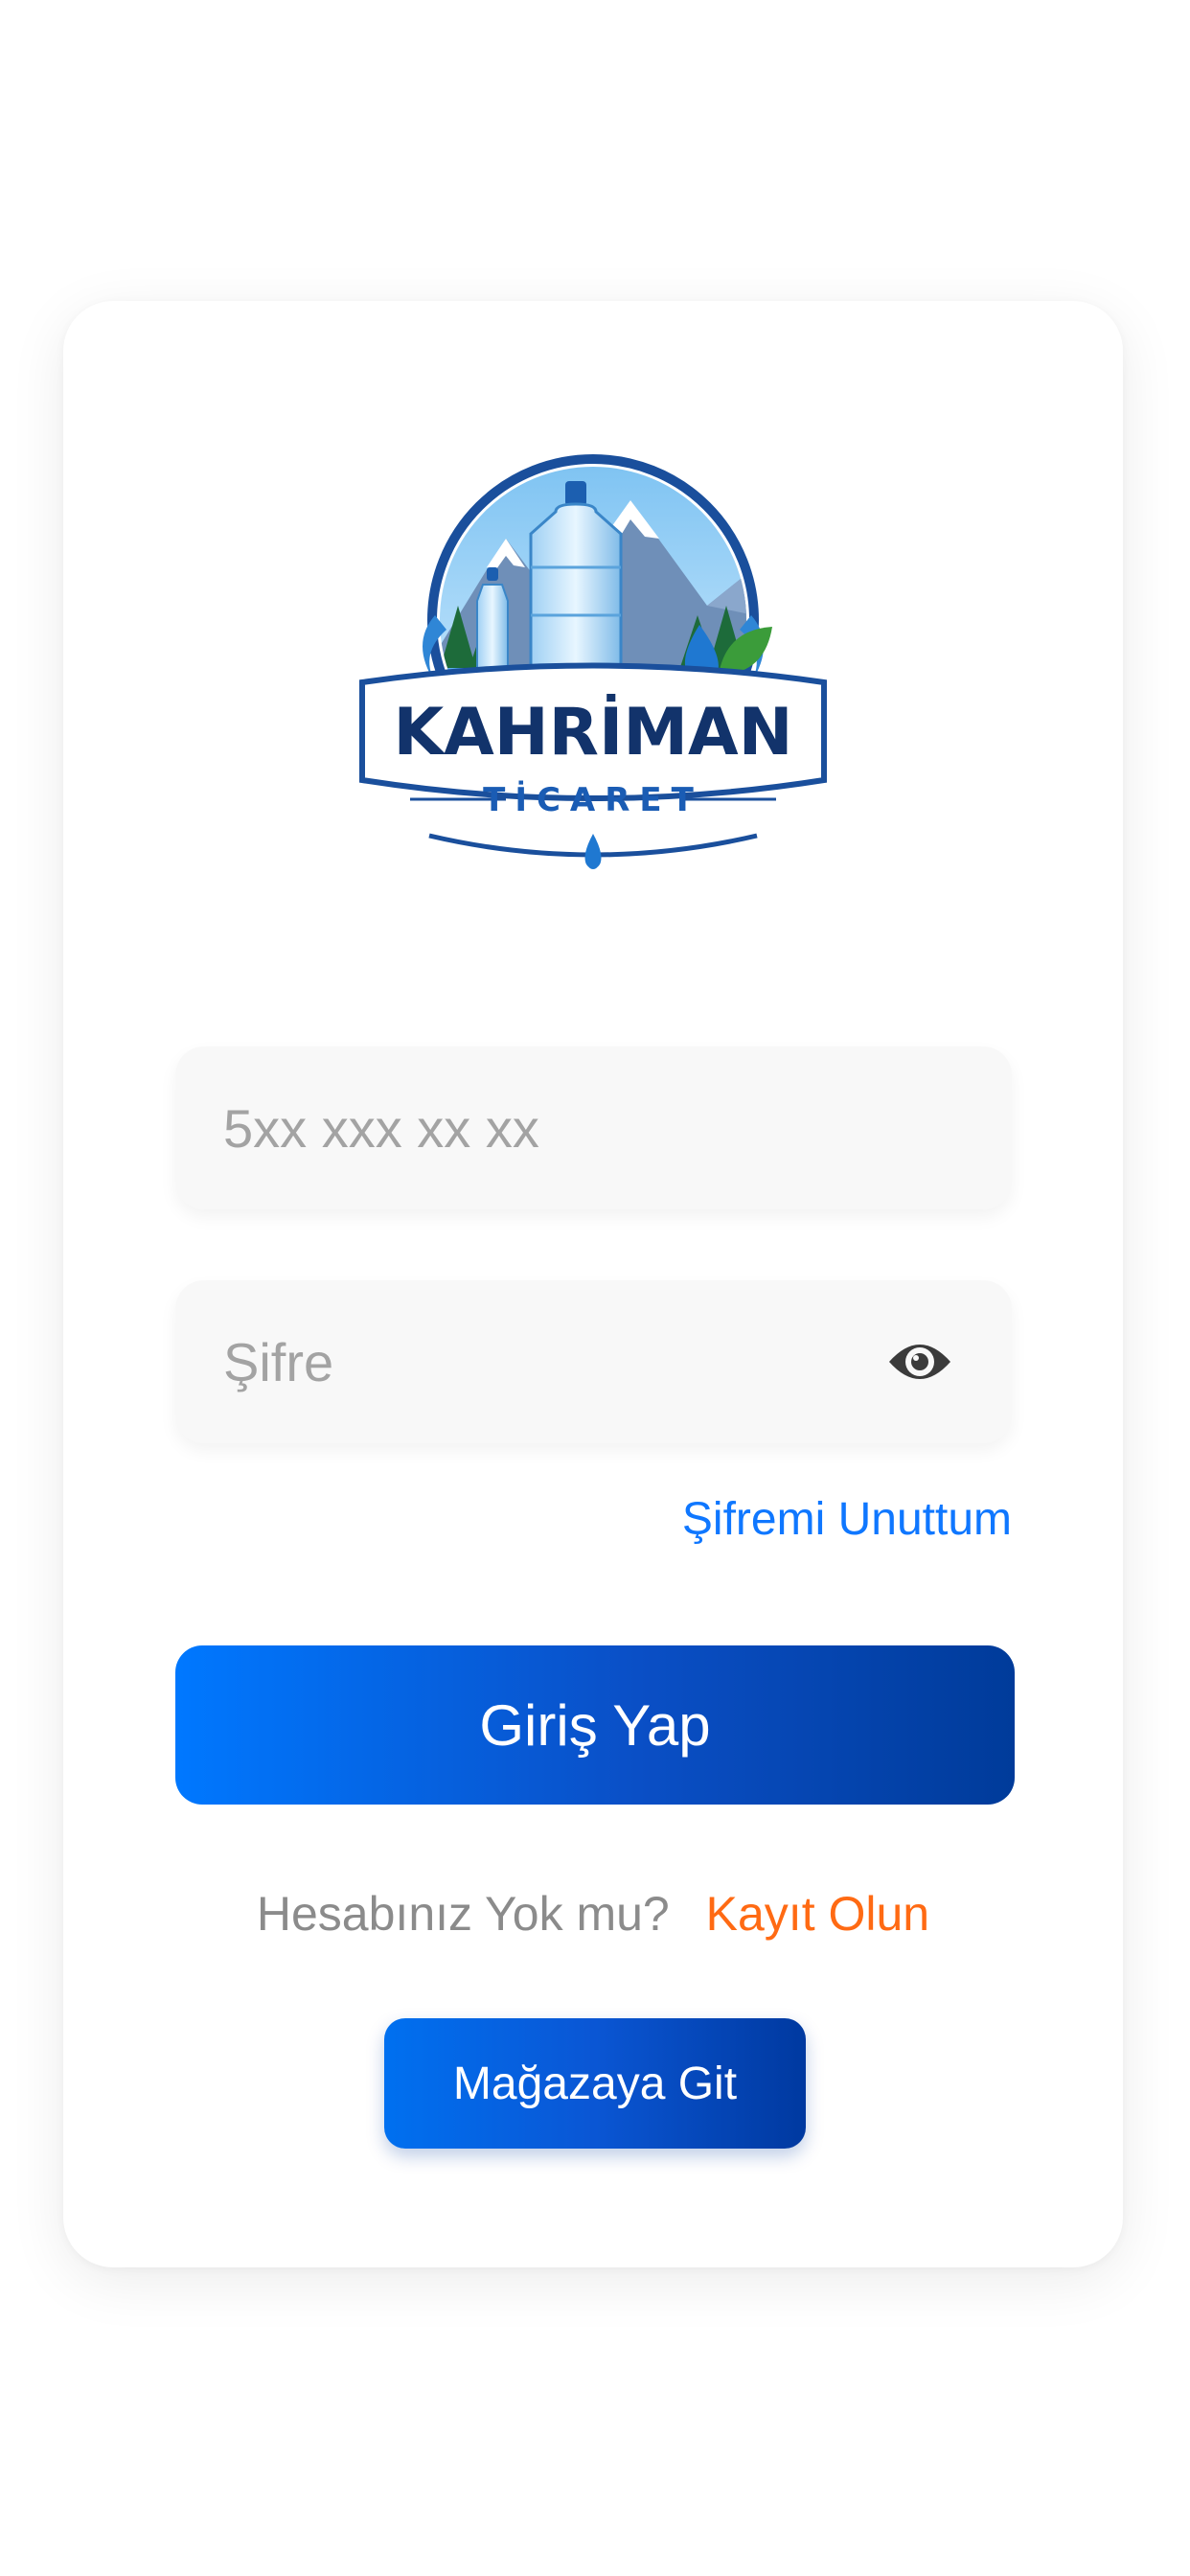 The width and height of the screenshot is (1190, 2576). I want to click on brand-logo: KAHRİMAN TİCARET, so click(593, 674).